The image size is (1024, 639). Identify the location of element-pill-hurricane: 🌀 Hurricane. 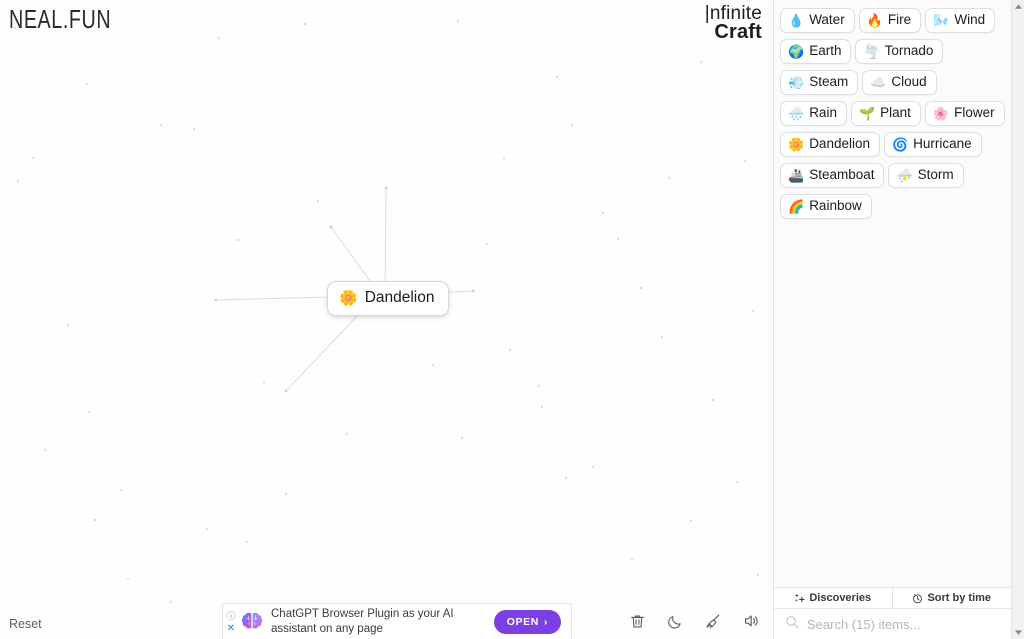
(932, 144).